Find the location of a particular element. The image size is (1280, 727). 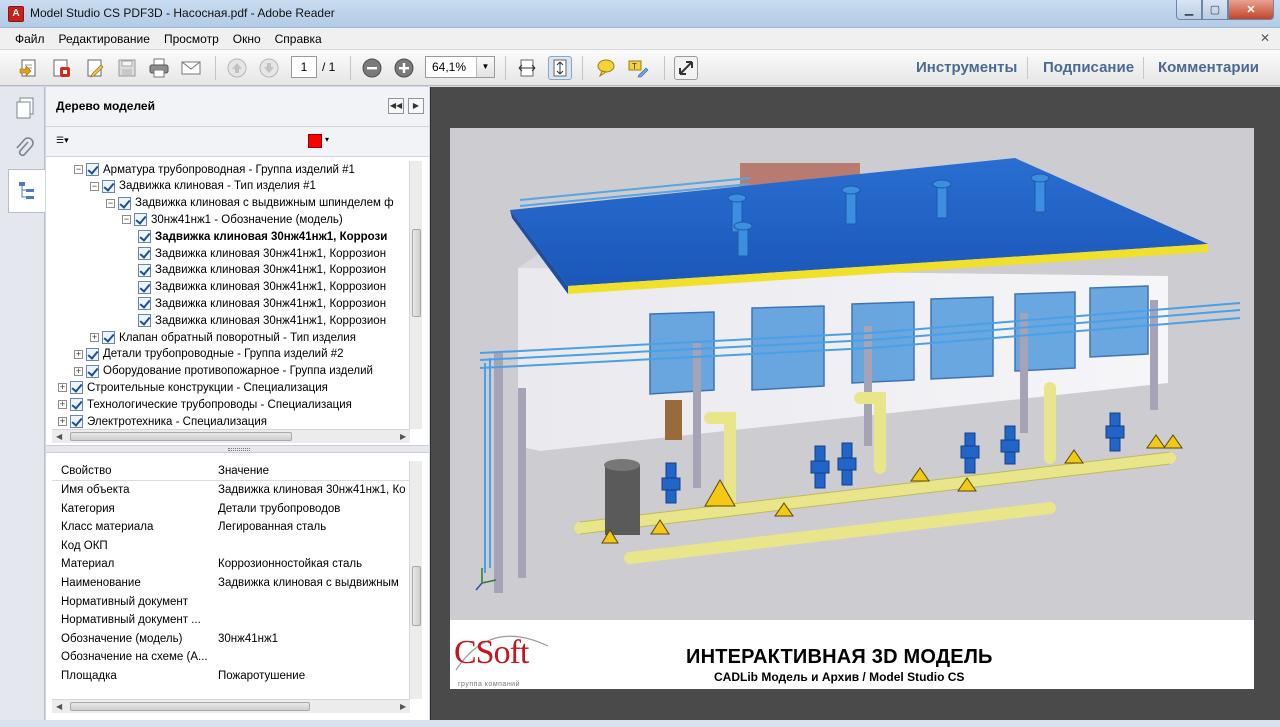

options-menu-icon: ☰▾ is located at coordinates (67, 142).